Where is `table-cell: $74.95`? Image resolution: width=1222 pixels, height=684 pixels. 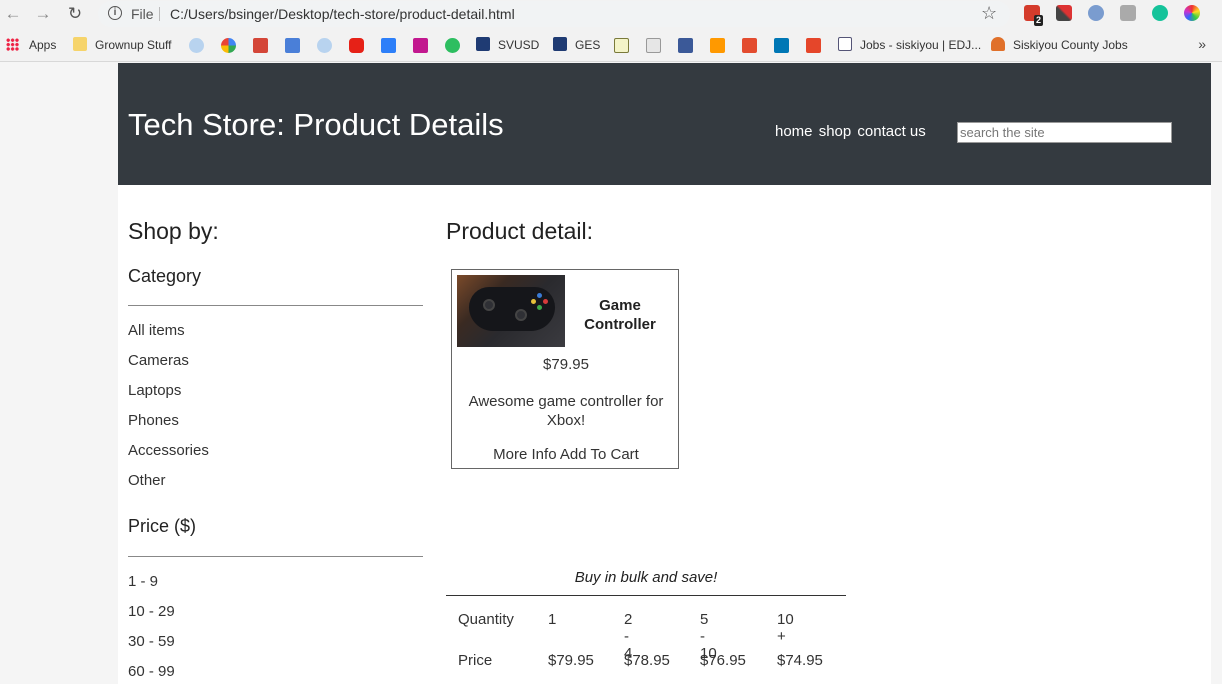
table-cell: $74.95 is located at coordinates (800, 660).